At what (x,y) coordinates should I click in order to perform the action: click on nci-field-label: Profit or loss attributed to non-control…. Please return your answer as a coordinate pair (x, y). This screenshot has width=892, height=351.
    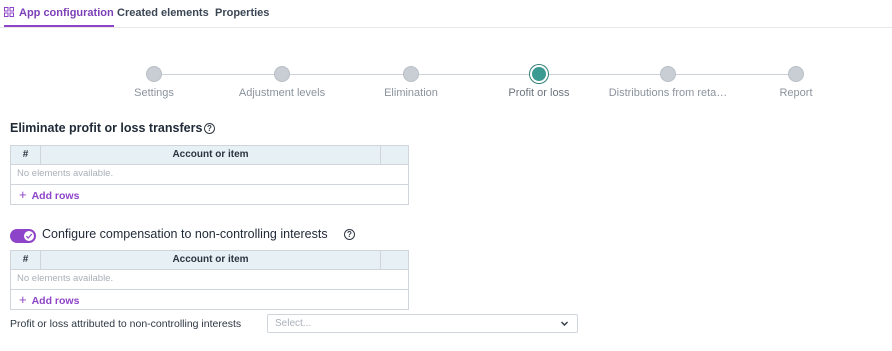
    Looking at the image, I should click on (126, 324).